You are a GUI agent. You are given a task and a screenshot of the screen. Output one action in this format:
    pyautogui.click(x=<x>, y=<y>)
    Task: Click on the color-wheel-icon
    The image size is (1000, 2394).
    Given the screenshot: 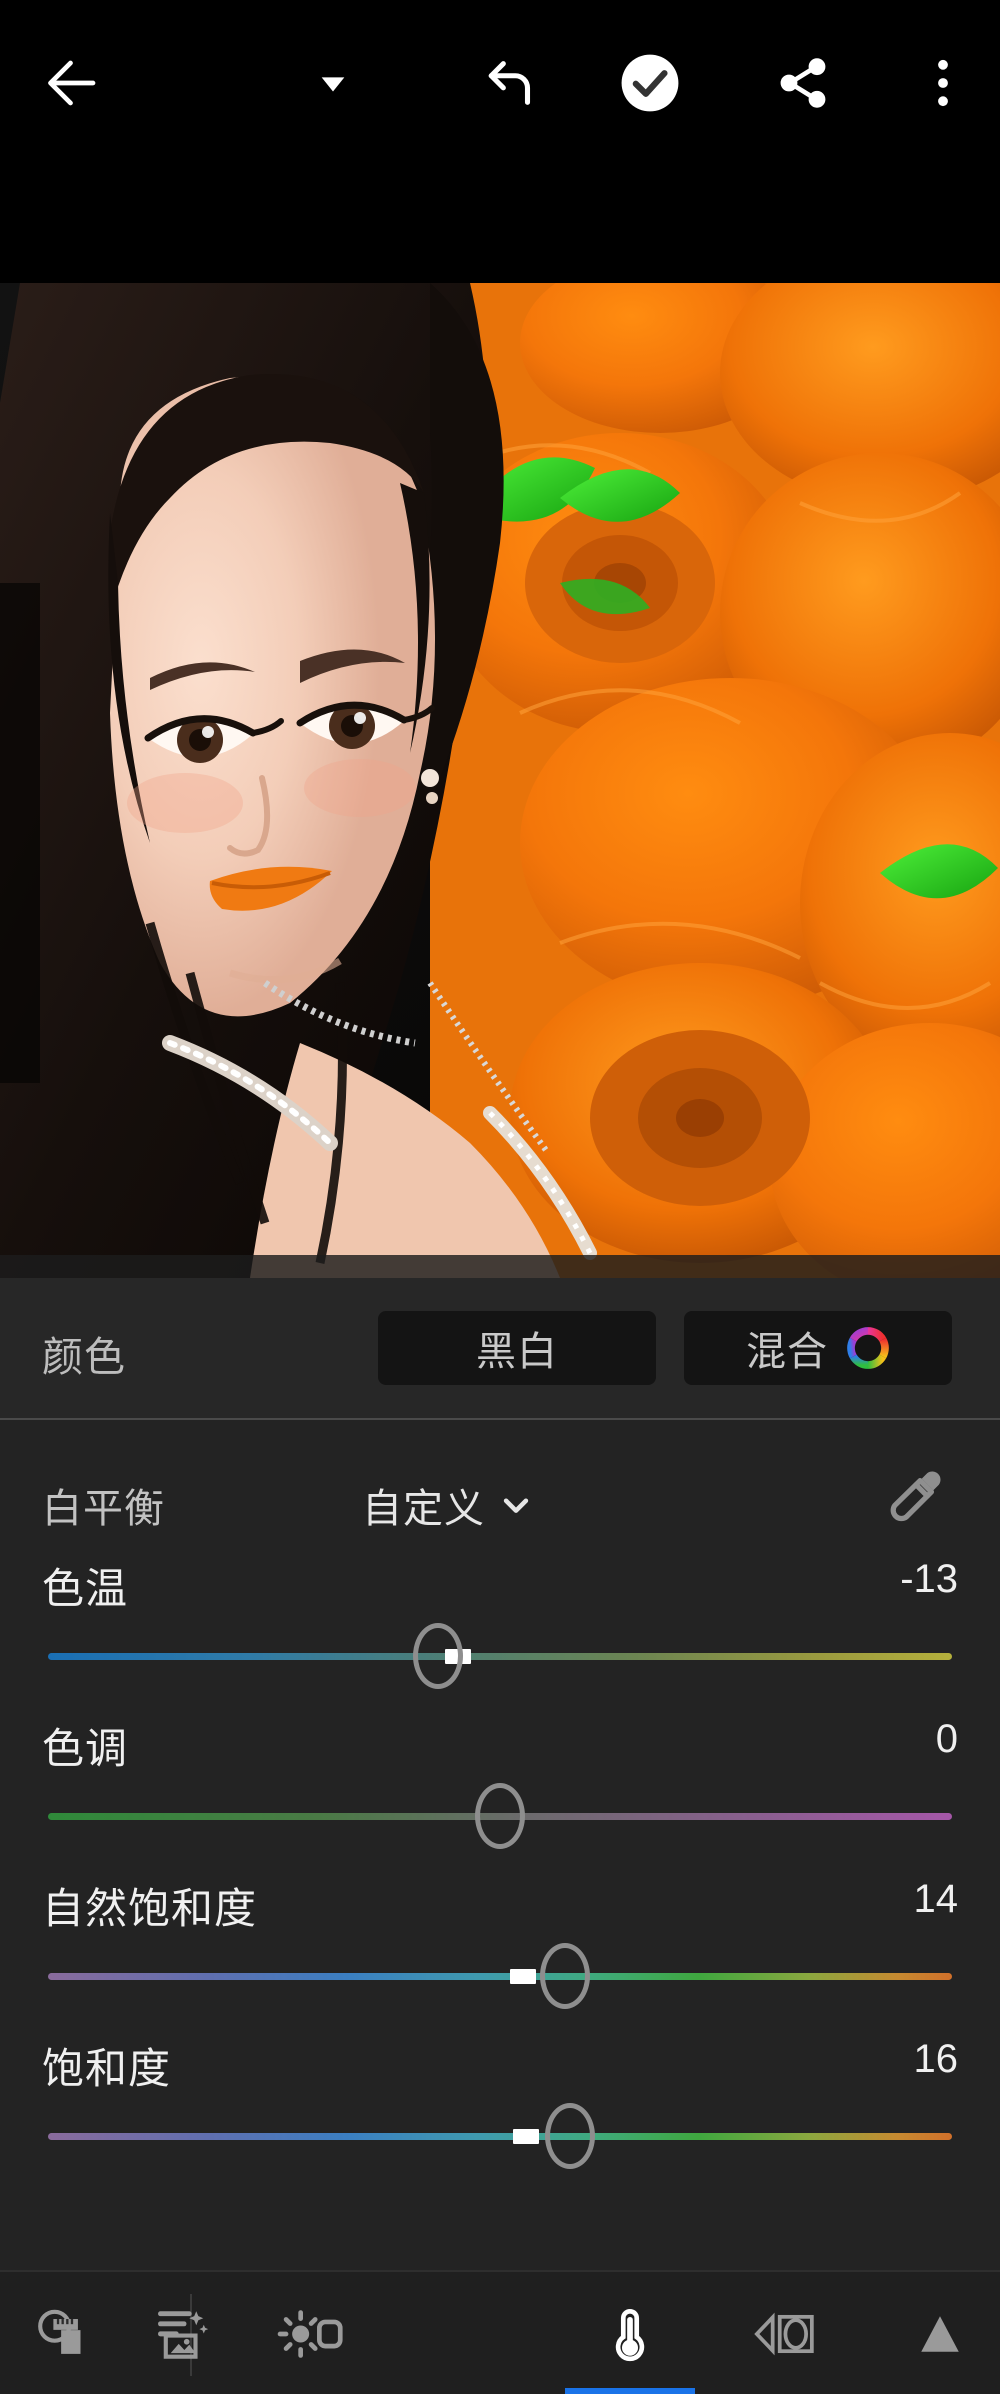 What is the action you would take?
    pyautogui.click(x=868, y=1348)
    